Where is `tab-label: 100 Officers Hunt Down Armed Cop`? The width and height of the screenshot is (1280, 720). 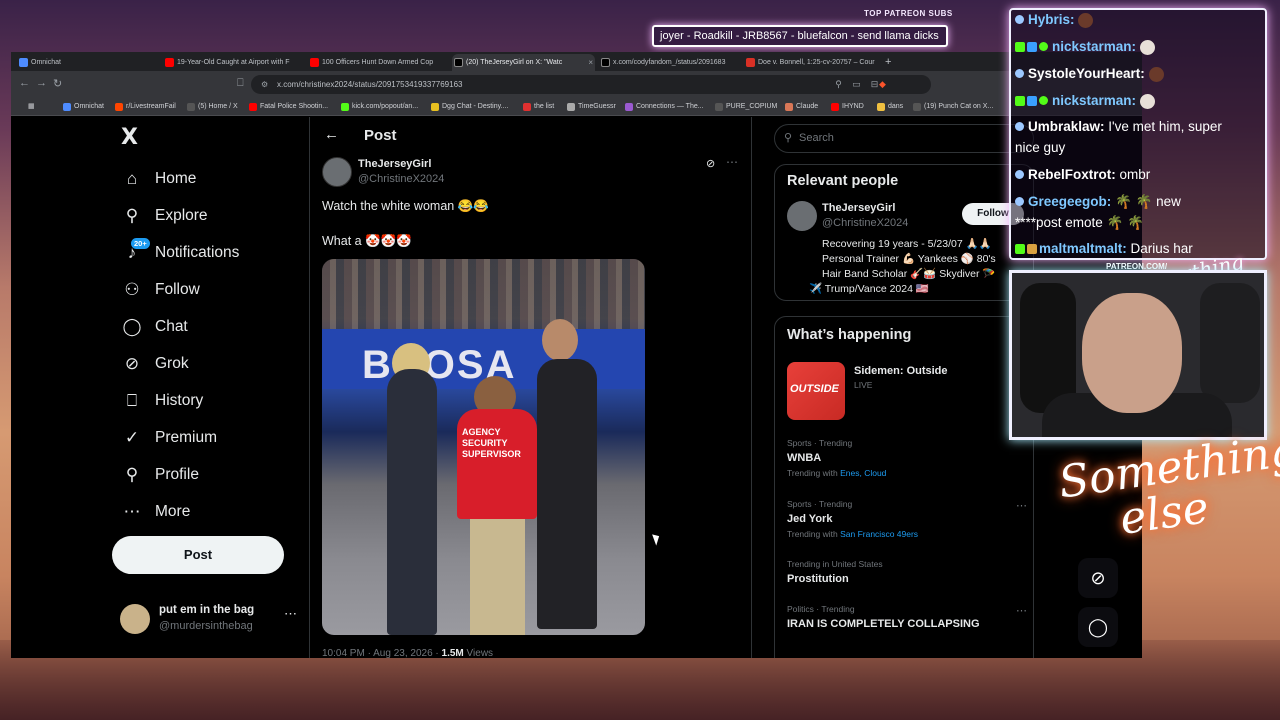
tab-label: 100 Officers Hunt Down Armed Cop is located at coordinates (378, 62).